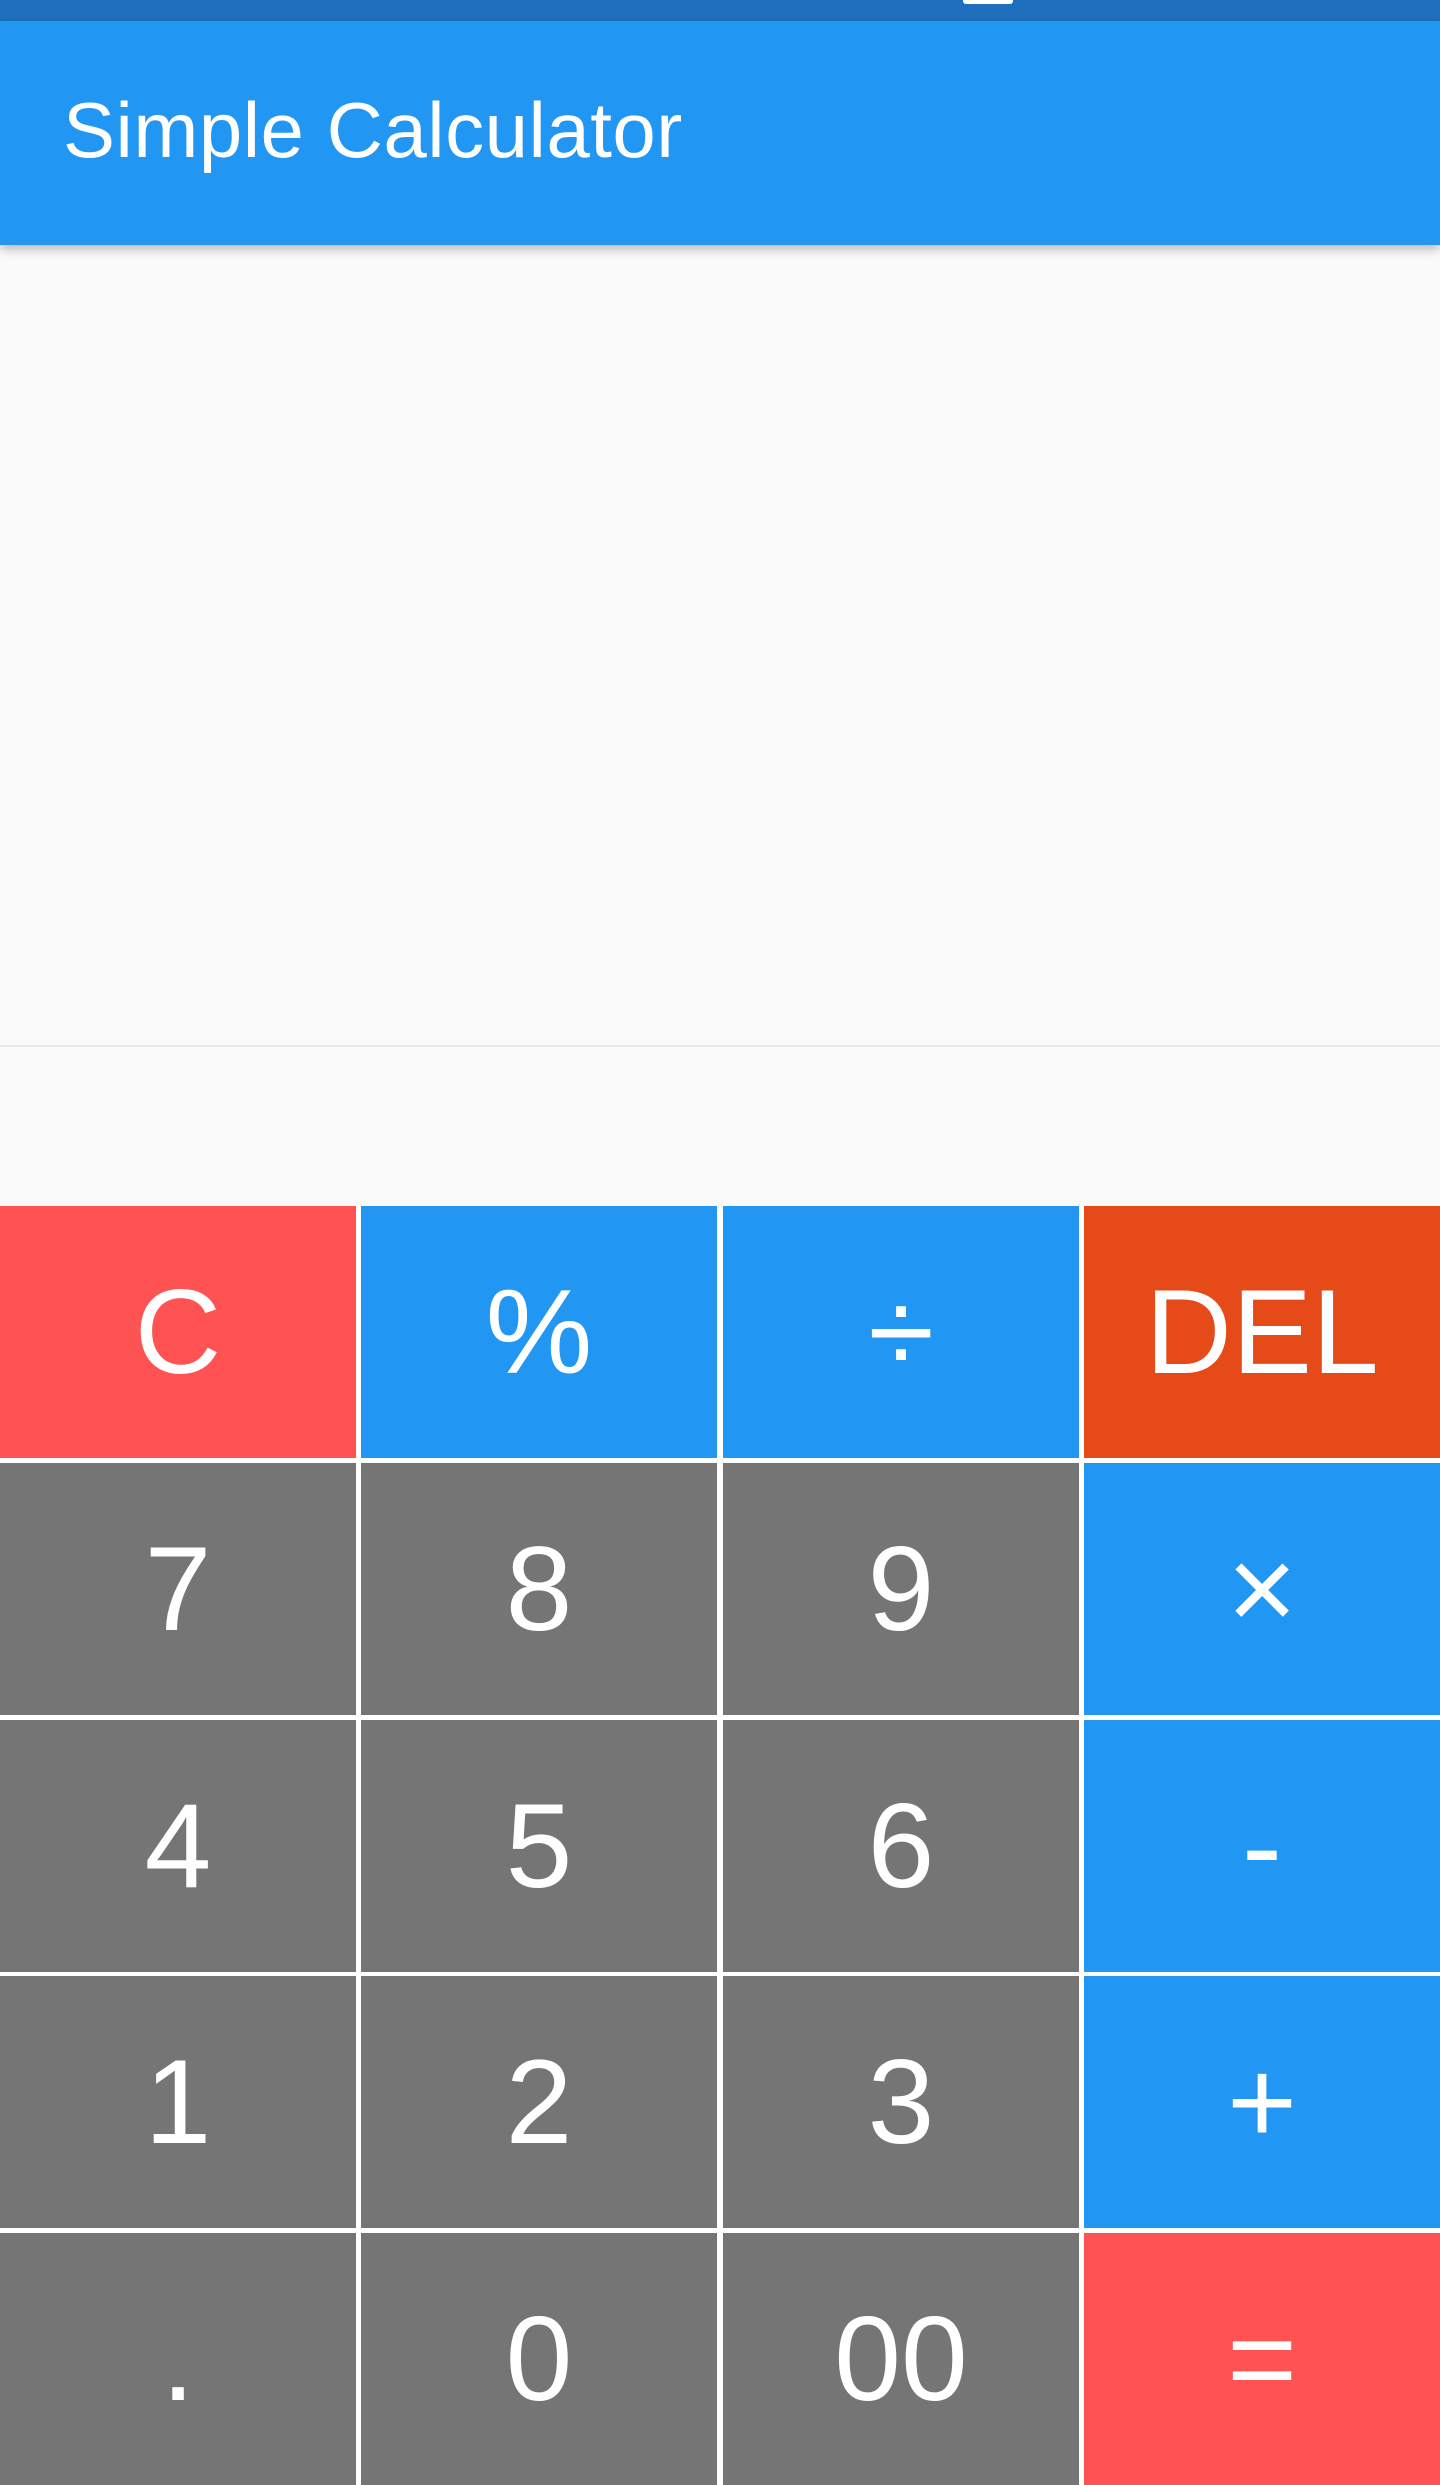 This screenshot has width=1440, height=2485. I want to click on digit-9-label: 9, so click(901, 1589).